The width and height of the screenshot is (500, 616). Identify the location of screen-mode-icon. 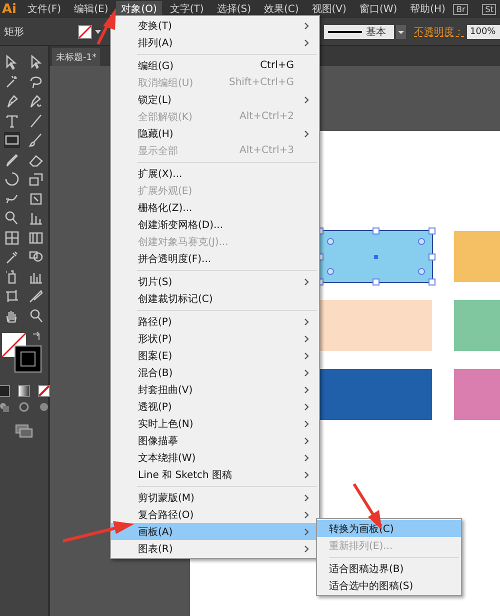
(24, 431).